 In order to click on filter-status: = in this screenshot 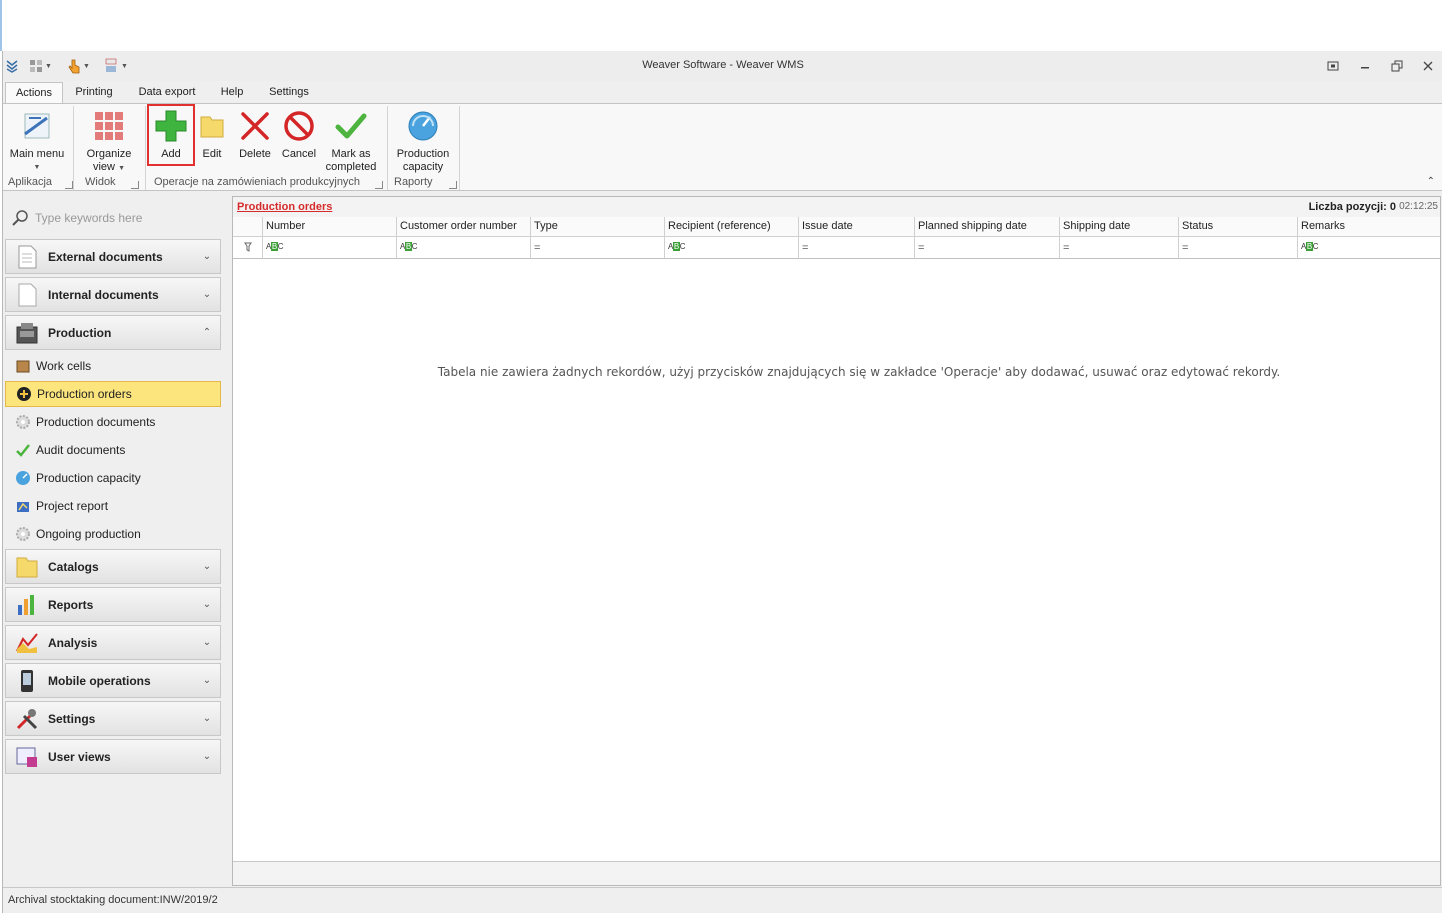, I will do `click(1238, 248)`.